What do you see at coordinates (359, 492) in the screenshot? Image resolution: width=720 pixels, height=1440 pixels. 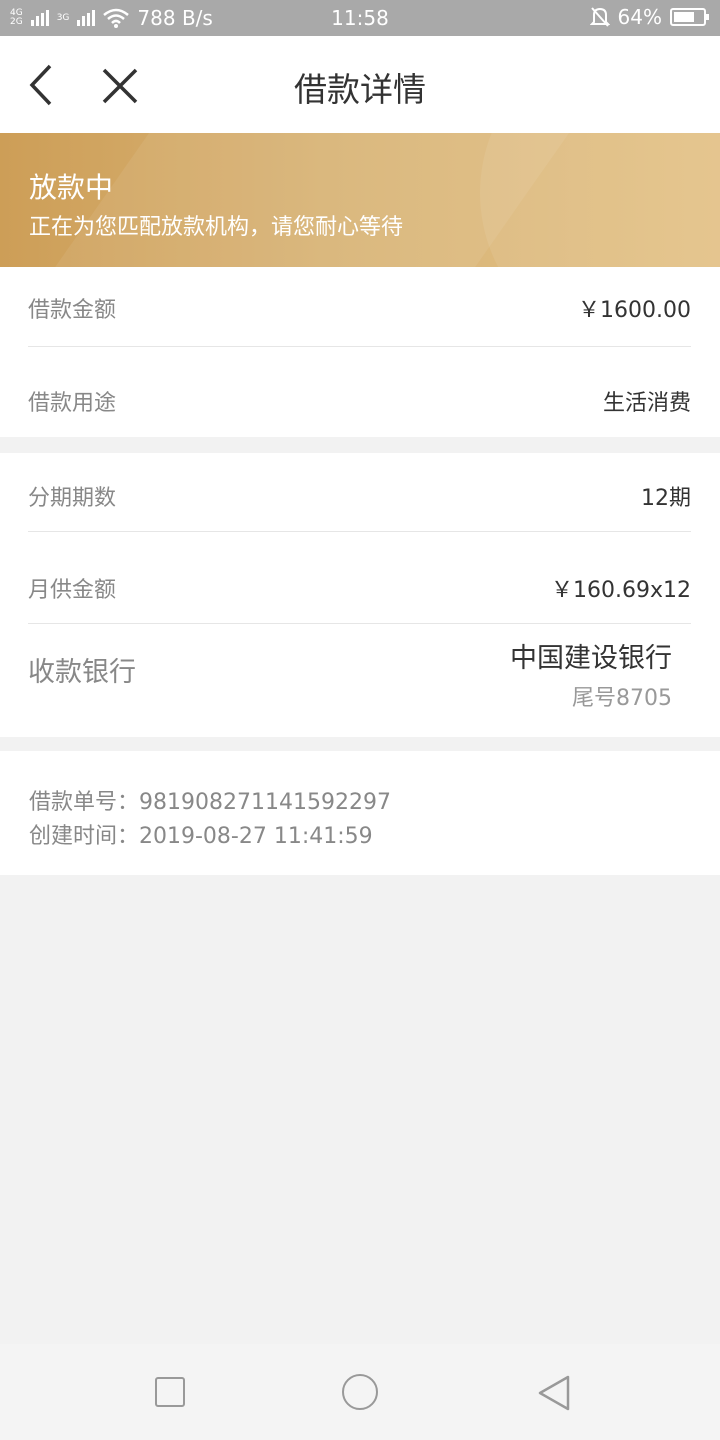 I see `installment-periods-row: 分期期数 12期` at bounding box center [359, 492].